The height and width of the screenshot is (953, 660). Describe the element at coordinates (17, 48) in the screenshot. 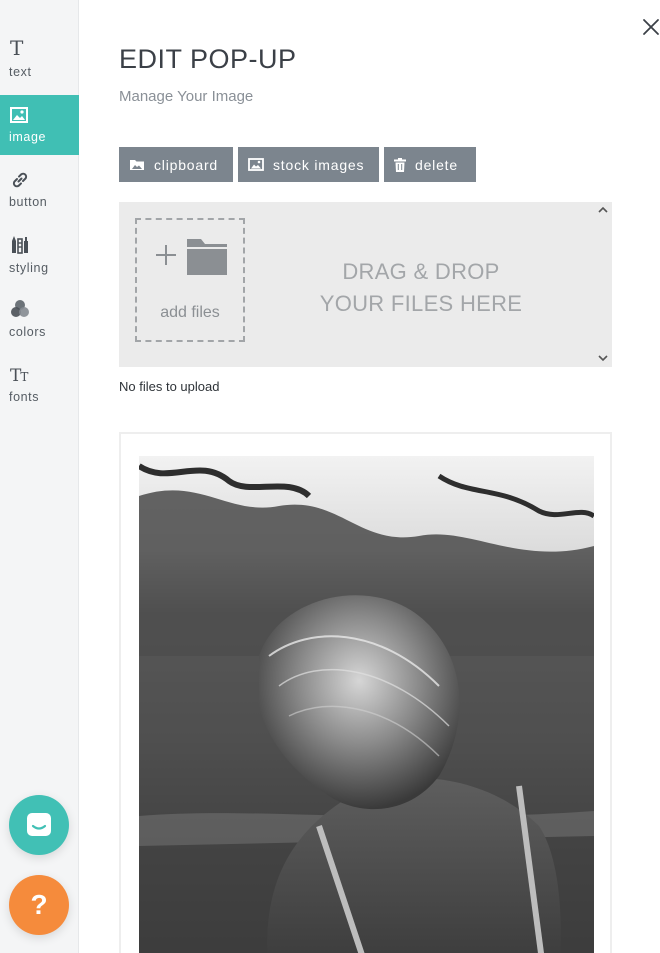

I see `text-icon: T` at that location.